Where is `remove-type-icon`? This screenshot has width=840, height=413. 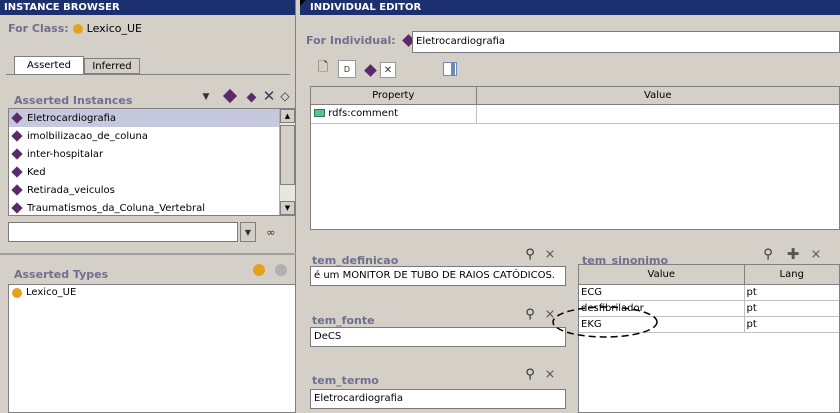 remove-type-icon is located at coordinates (281, 270).